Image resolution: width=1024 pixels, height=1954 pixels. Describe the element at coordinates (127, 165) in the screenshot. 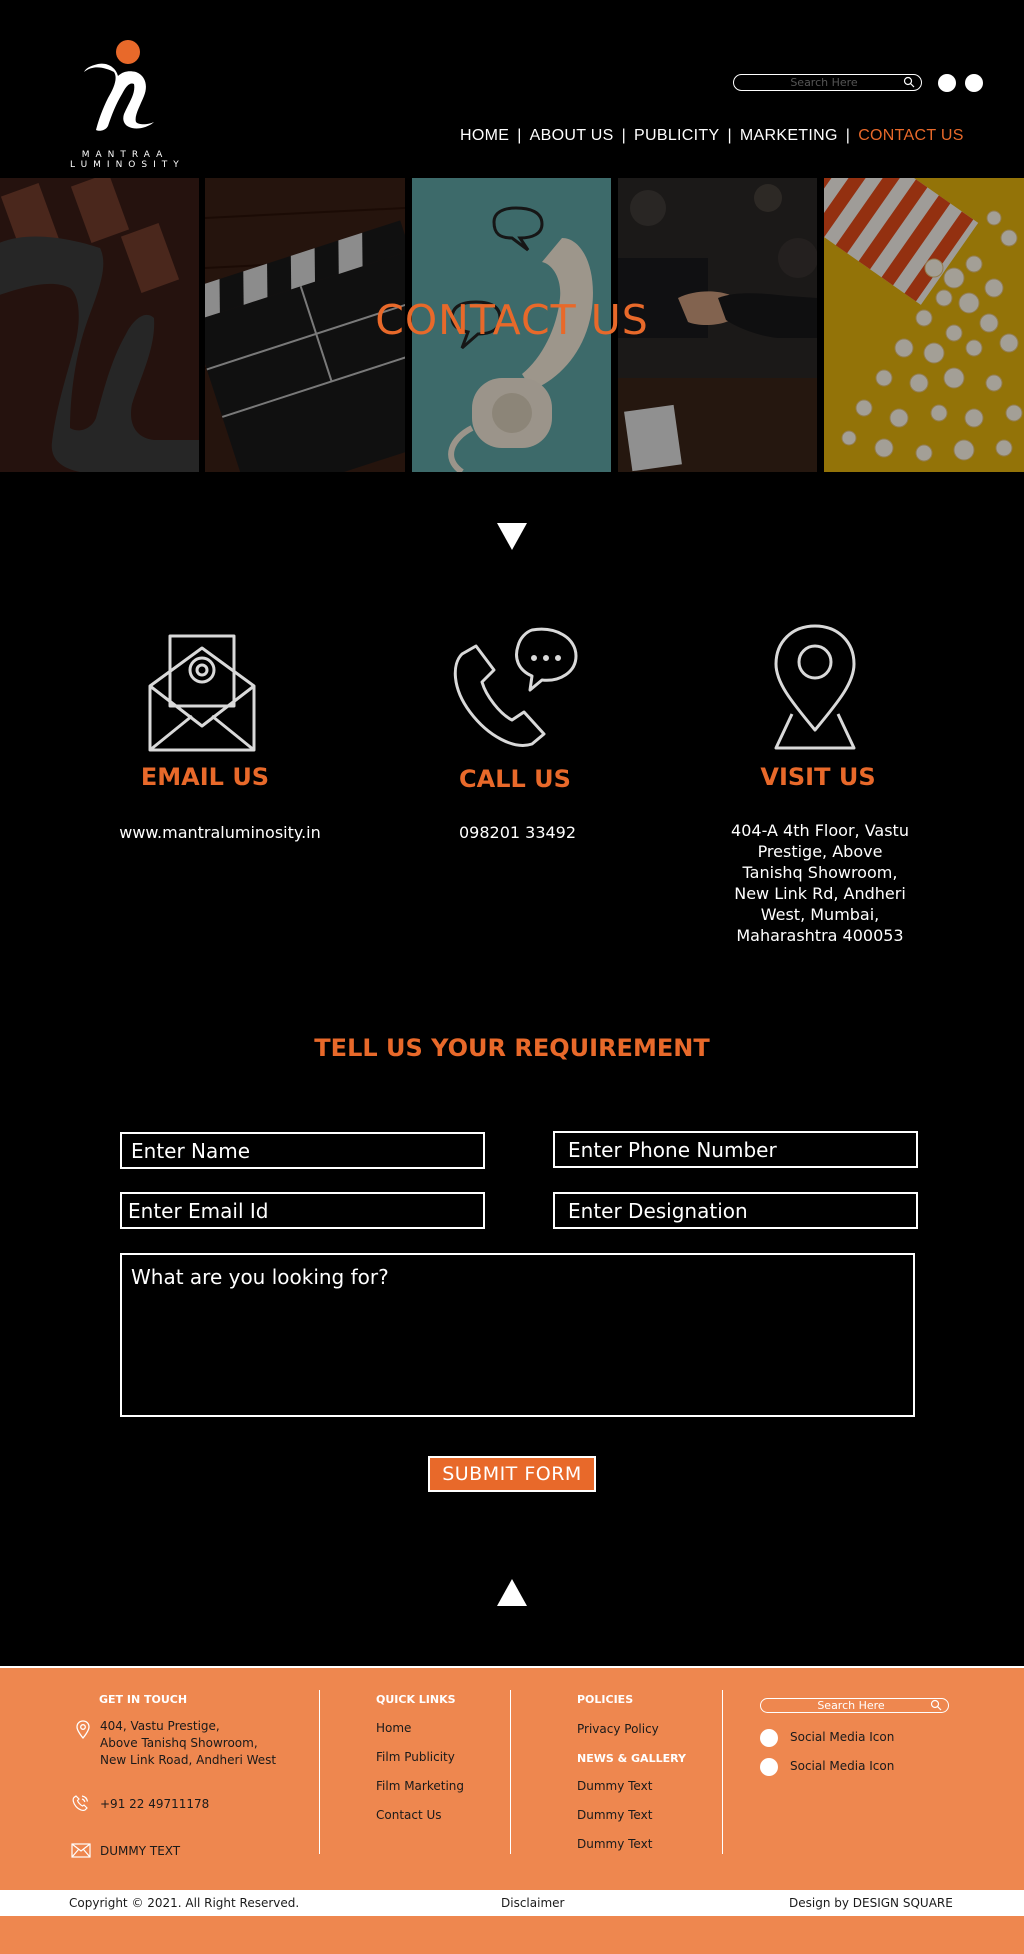

I see `logo-text-bottom: LUMINOSITY` at that location.